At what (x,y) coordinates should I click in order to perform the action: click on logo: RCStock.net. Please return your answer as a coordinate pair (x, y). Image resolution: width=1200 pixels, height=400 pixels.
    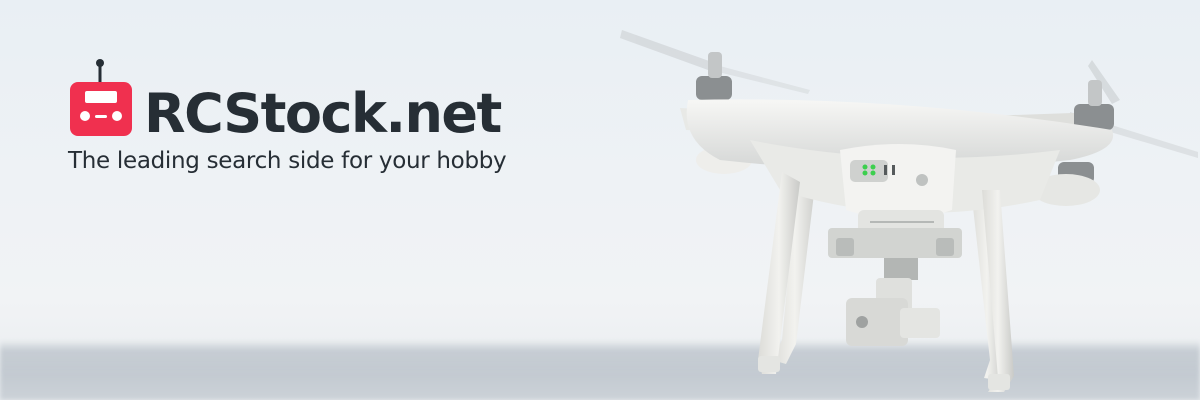
    Looking at the image, I should click on (285, 101).